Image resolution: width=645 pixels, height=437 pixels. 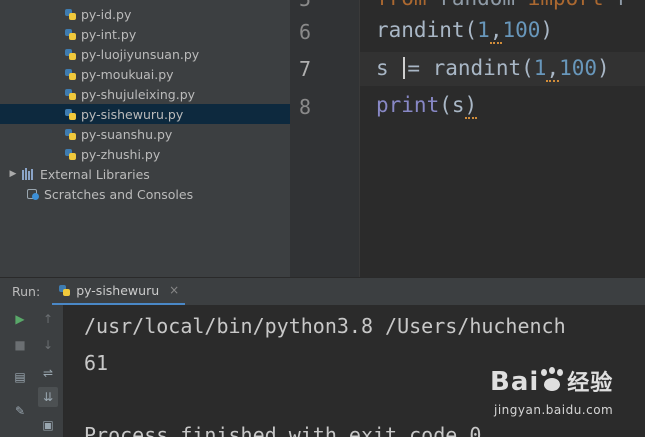 What do you see at coordinates (29, 174) in the screenshot?
I see `library-icon` at bounding box center [29, 174].